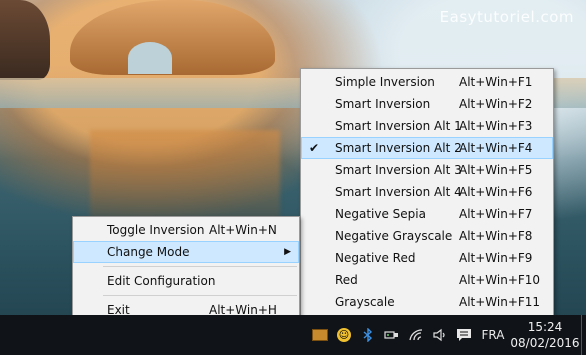  What do you see at coordinates (346, 280) in the screenshot?
I see `menu-item-label: Red` at bounding box center [346, 280].